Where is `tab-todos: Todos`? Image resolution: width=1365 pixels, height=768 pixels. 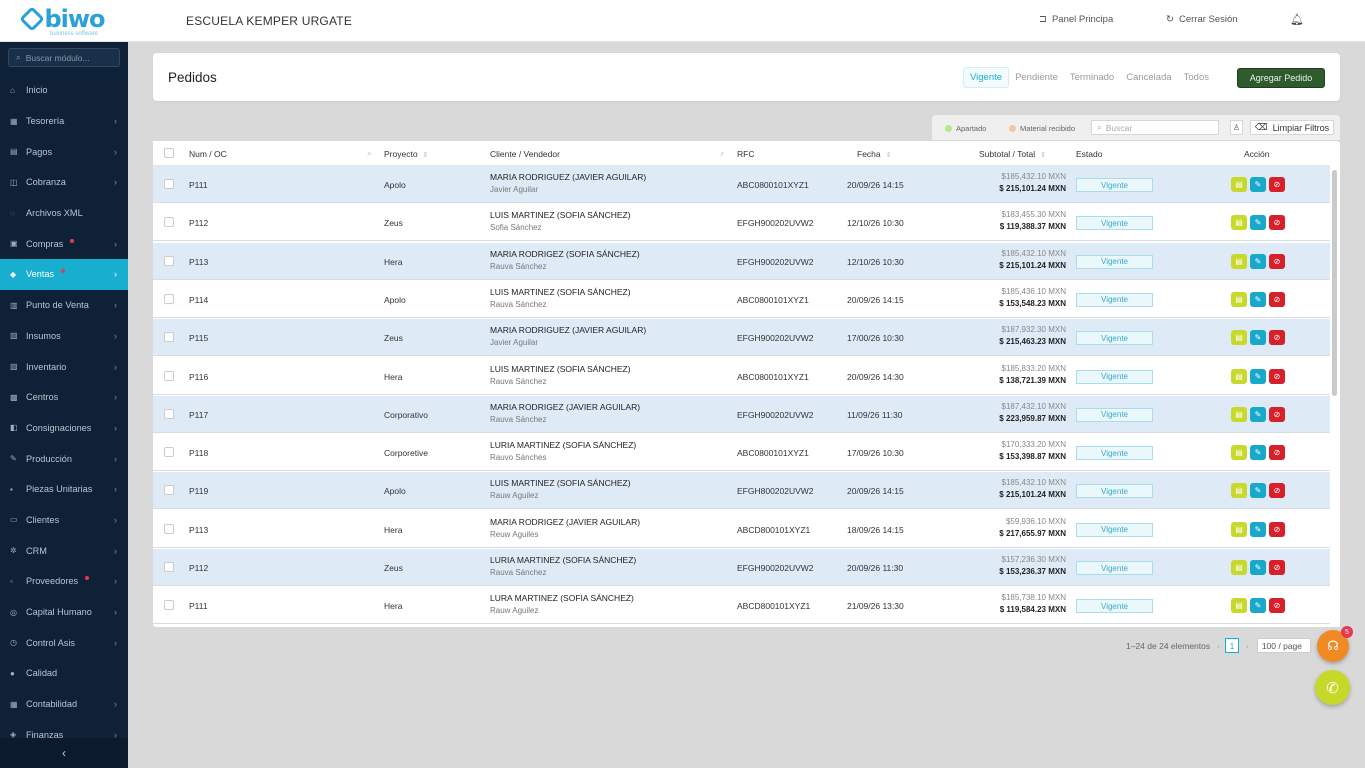 tab-todos: Todos is located at coordinates (1196, 77).